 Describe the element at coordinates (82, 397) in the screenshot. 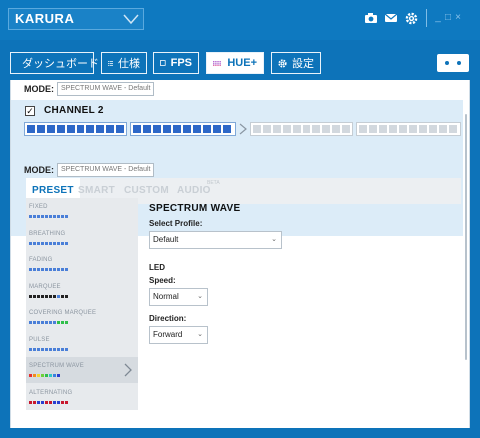

I see `preset-item: ALTERNATING` at that location.